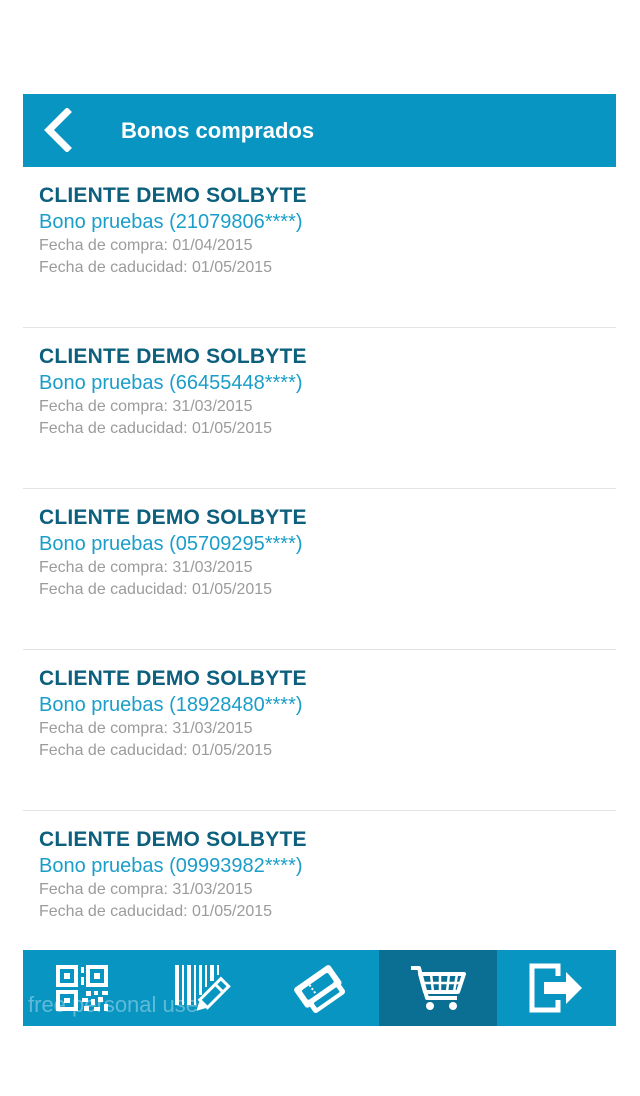 The width and height of the screenshot is (640, 1096). I want to click on logout-icon, so click(555, 988).